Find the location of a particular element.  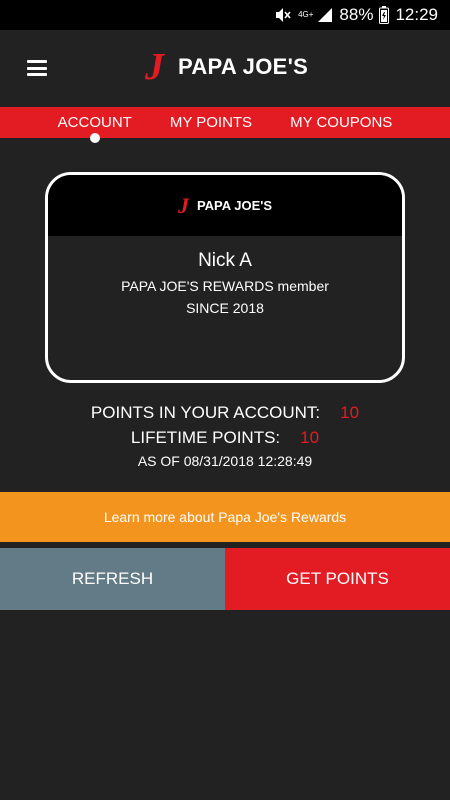

active-tab-indicator is located at coordinates (94, 138).